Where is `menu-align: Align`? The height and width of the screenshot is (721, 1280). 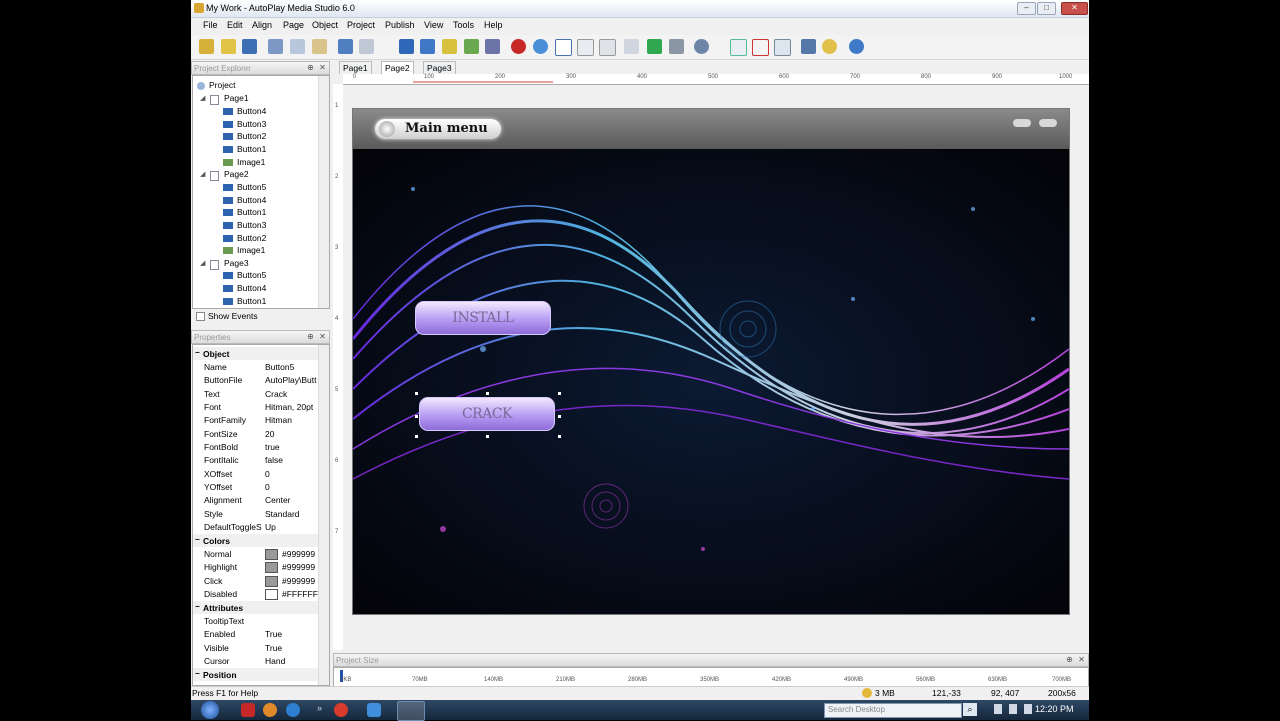
menu-align: Align is located at coordinates (262, 25).